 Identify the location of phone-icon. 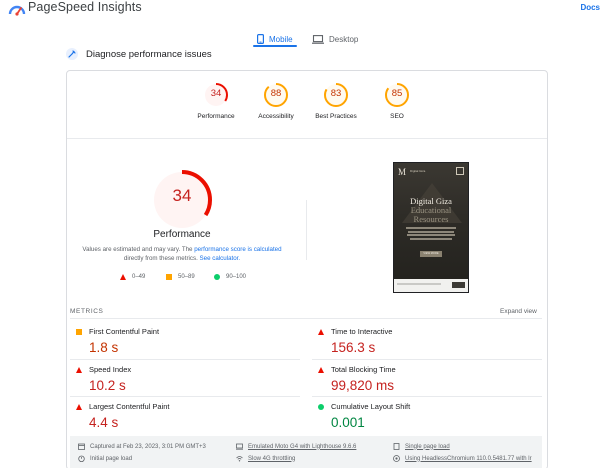
(260, 39).